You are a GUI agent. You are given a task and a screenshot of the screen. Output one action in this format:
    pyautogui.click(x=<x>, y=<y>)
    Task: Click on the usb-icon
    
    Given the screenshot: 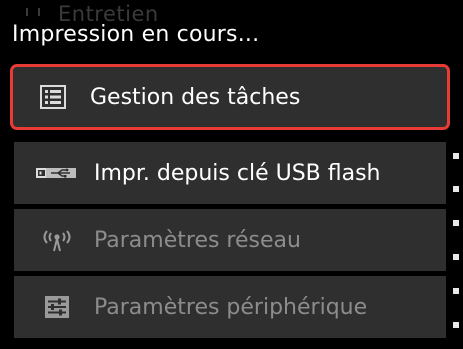 What is the action you would take?
    pyautogui.click(x=57, y=173)
    